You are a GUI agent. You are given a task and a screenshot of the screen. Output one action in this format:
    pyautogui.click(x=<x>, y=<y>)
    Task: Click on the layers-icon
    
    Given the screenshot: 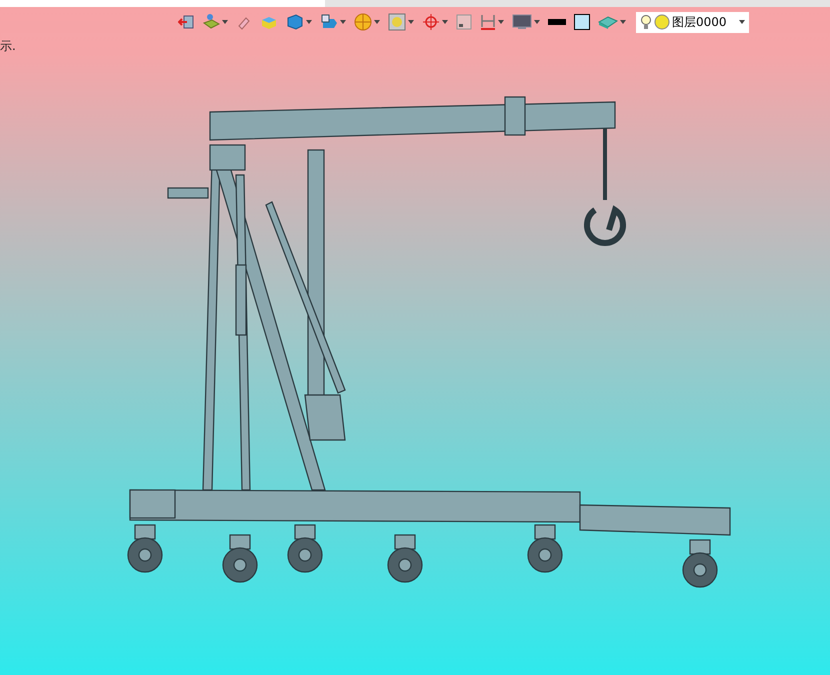 What is the action you would take?
    pyautogui.click(x=211, y=22)
    